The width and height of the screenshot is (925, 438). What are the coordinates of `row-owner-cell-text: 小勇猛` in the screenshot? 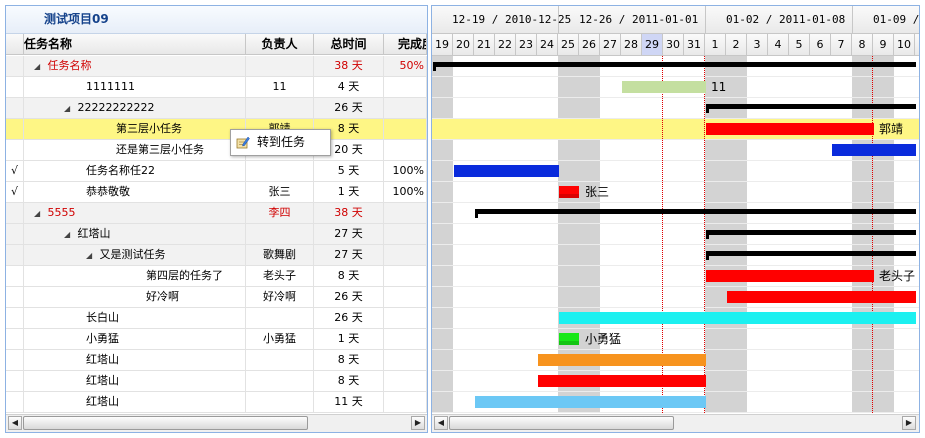 It's located at (279, 338).